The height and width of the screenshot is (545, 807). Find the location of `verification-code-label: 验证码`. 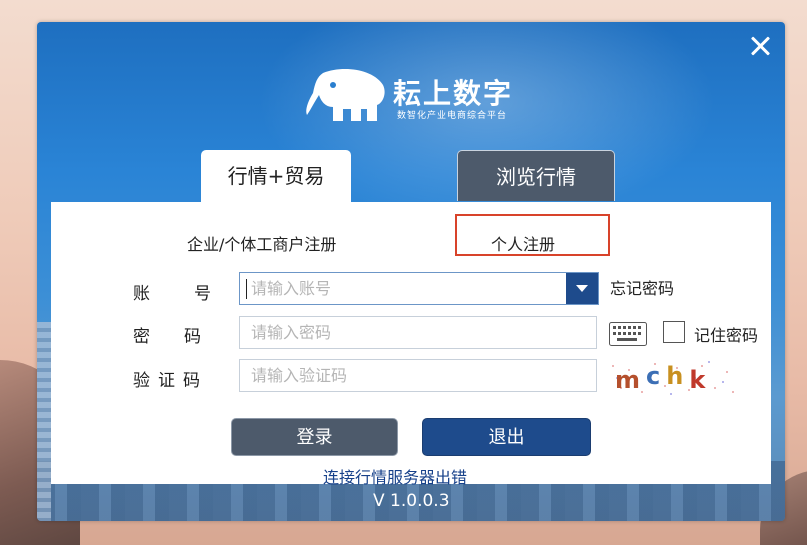

verification-code-label: 验证码 is located at coordinates (170, 381).